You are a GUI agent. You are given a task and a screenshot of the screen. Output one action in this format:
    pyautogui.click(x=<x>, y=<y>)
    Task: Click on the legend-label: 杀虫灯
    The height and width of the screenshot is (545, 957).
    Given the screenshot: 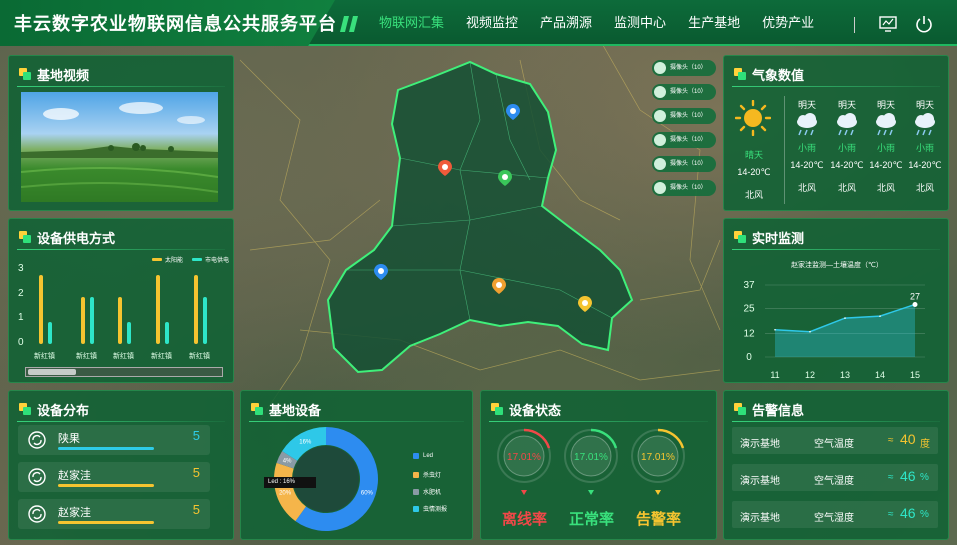 What is the action you would take?
    pyautogui.click(x=432, y=476)
    